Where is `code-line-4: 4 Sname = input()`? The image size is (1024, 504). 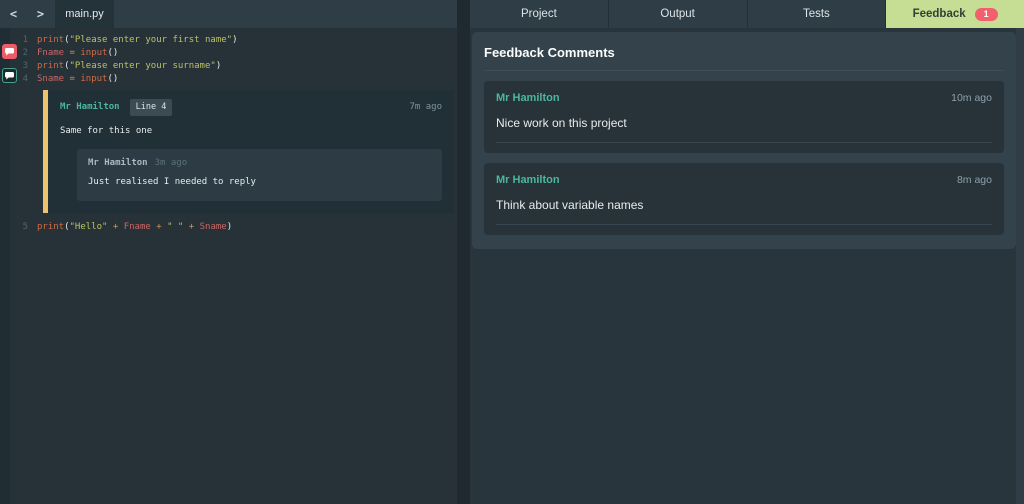 code-line-4: 4 Sname = input() is located at coordinates (233, 79).